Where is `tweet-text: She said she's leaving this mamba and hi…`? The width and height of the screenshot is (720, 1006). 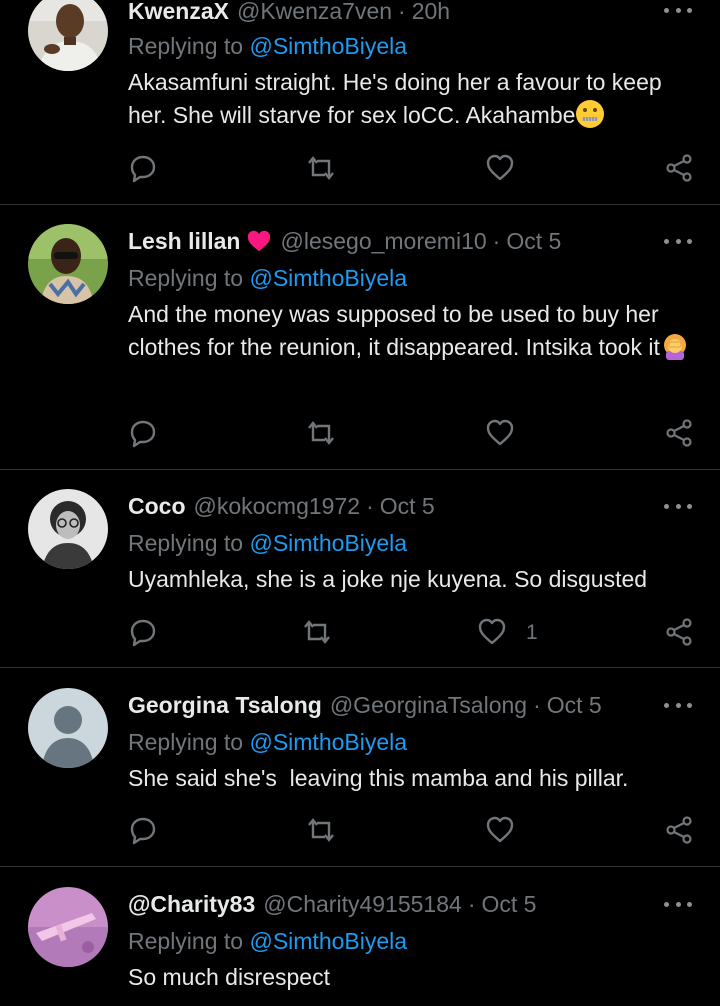
tweet-text: She said she's leaving this mamba and hi… is located at coordinates (413, 778).